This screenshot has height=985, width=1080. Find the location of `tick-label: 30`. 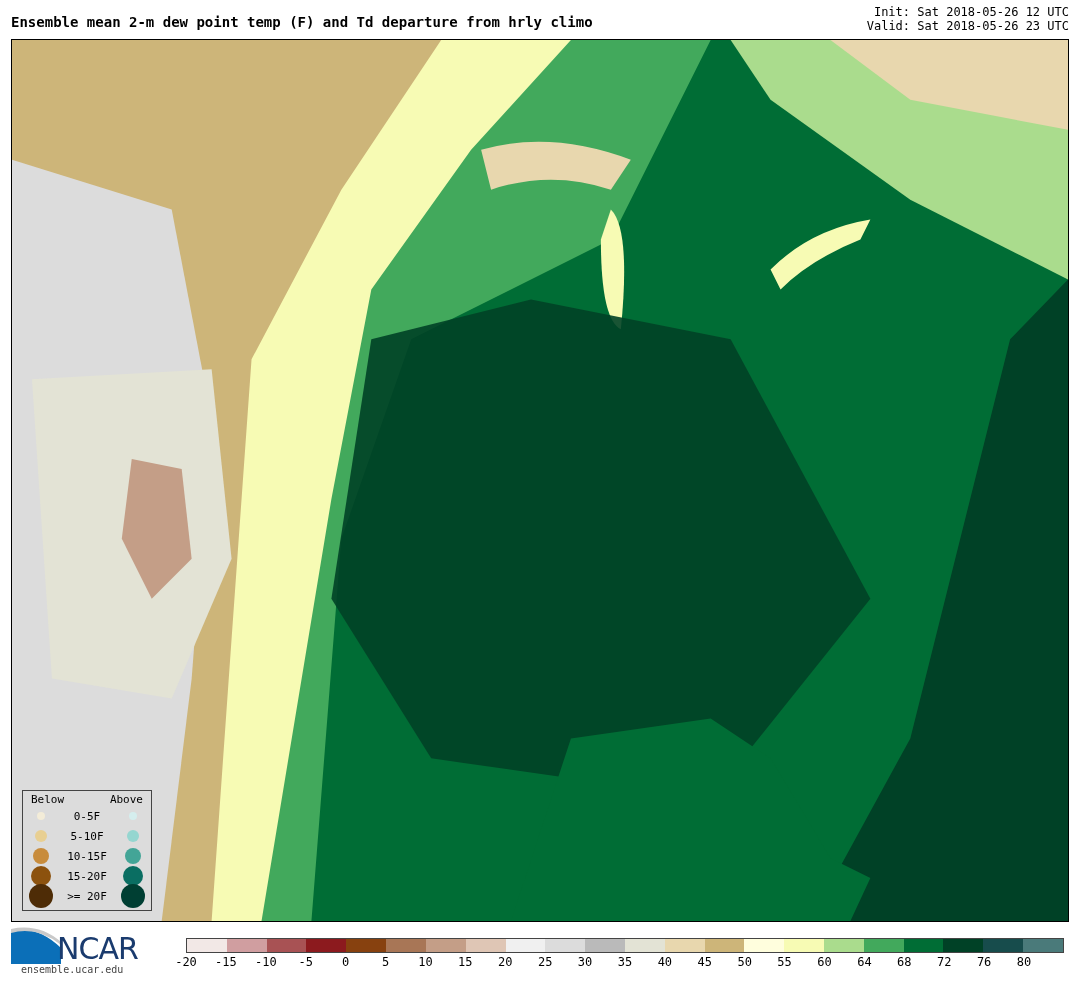

tick-label: 30 is located at coordinates (585, 962).